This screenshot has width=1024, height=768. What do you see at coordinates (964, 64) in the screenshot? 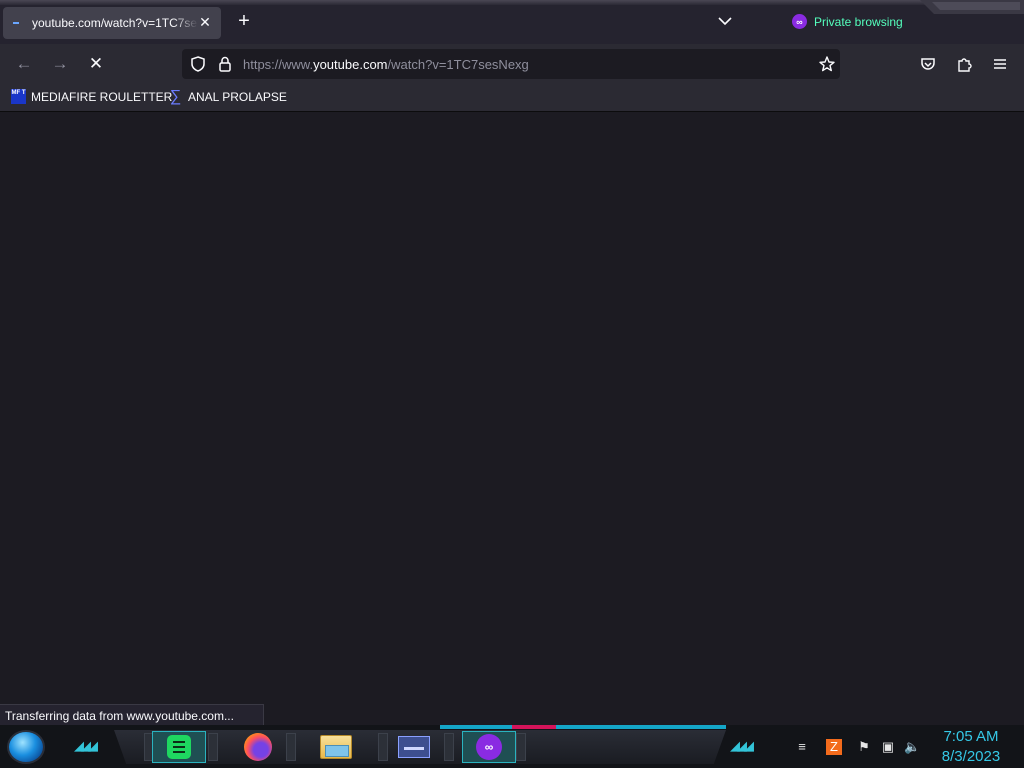
I see `extensions-puzzle-icon` at bounding box center [964, 64].